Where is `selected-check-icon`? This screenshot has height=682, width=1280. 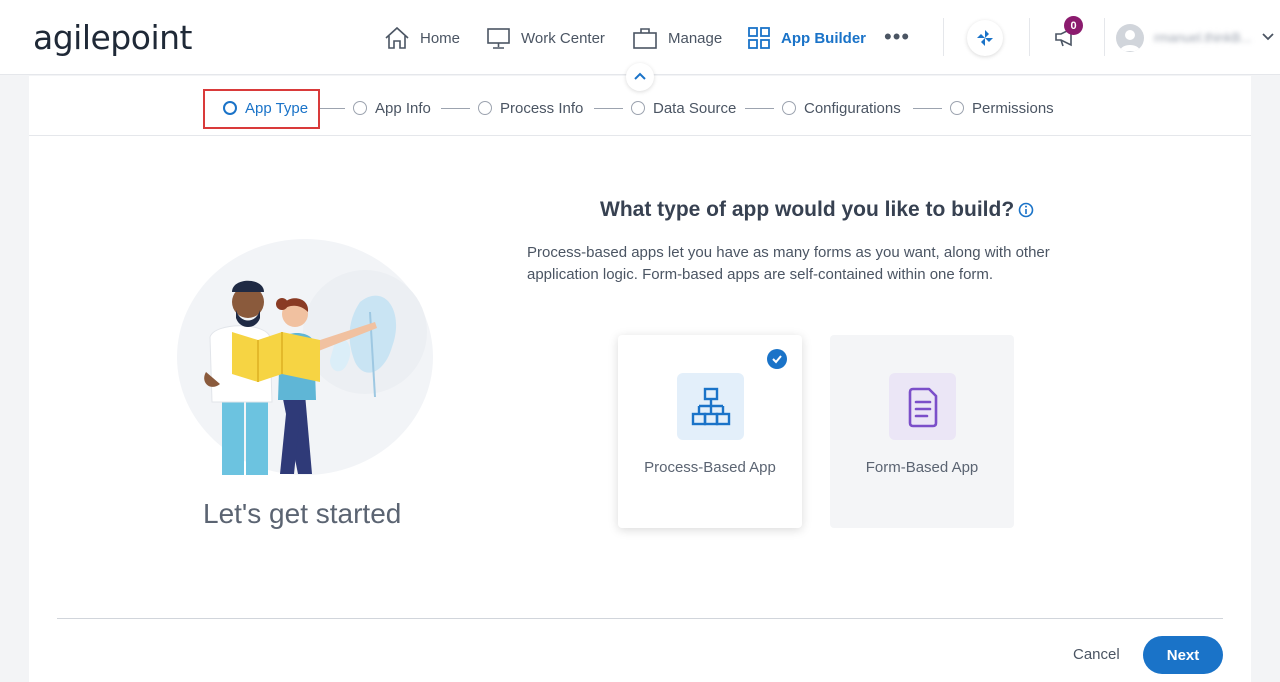 selected-check-icon is located at coordinates (777, 359).